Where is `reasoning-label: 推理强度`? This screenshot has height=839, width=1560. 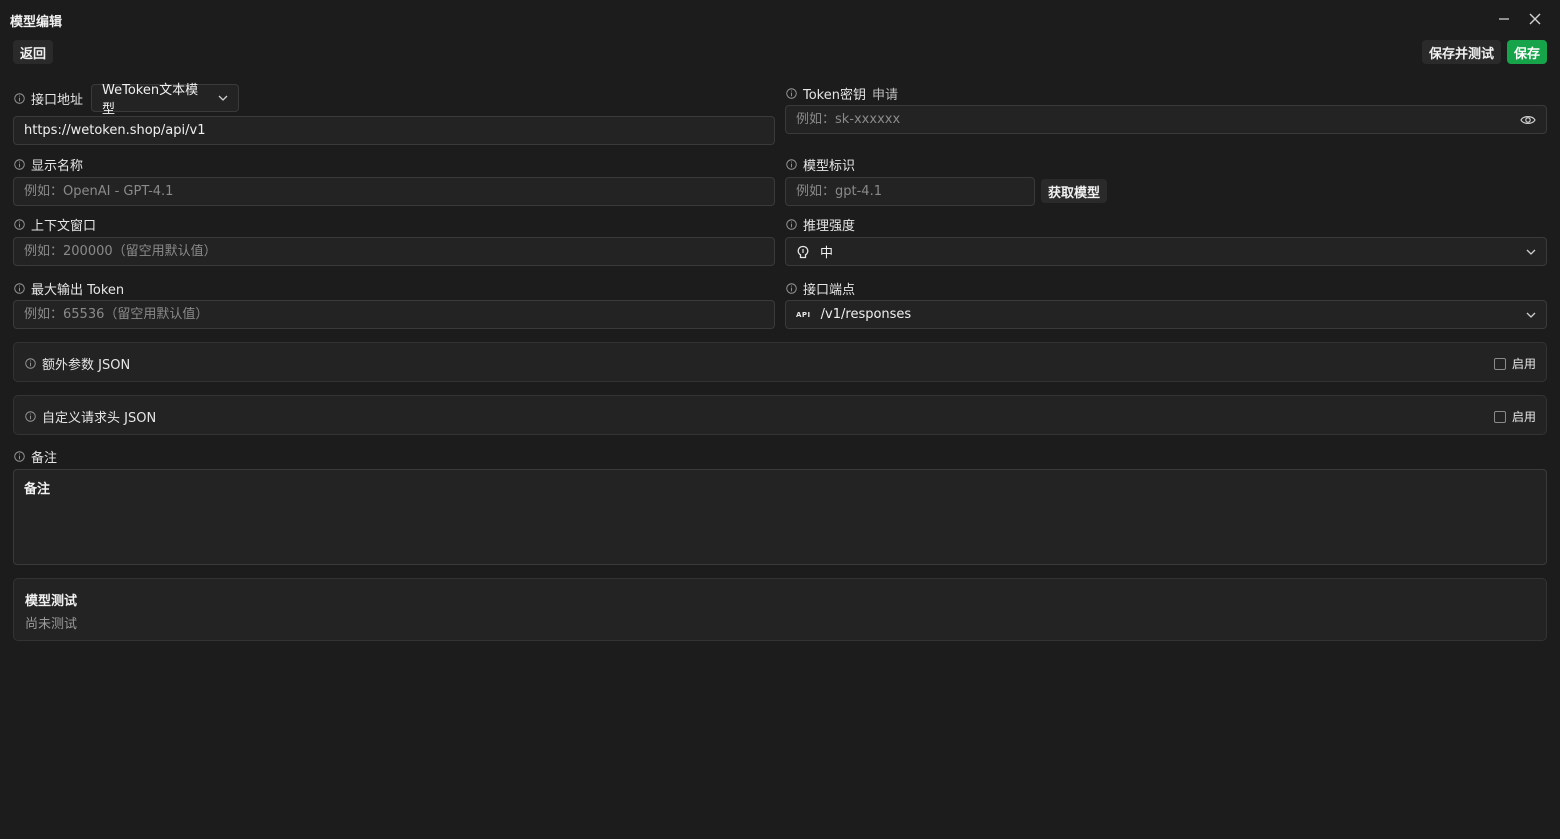 reasoning-label: 推理强度 is located at coordinates (821, 224).